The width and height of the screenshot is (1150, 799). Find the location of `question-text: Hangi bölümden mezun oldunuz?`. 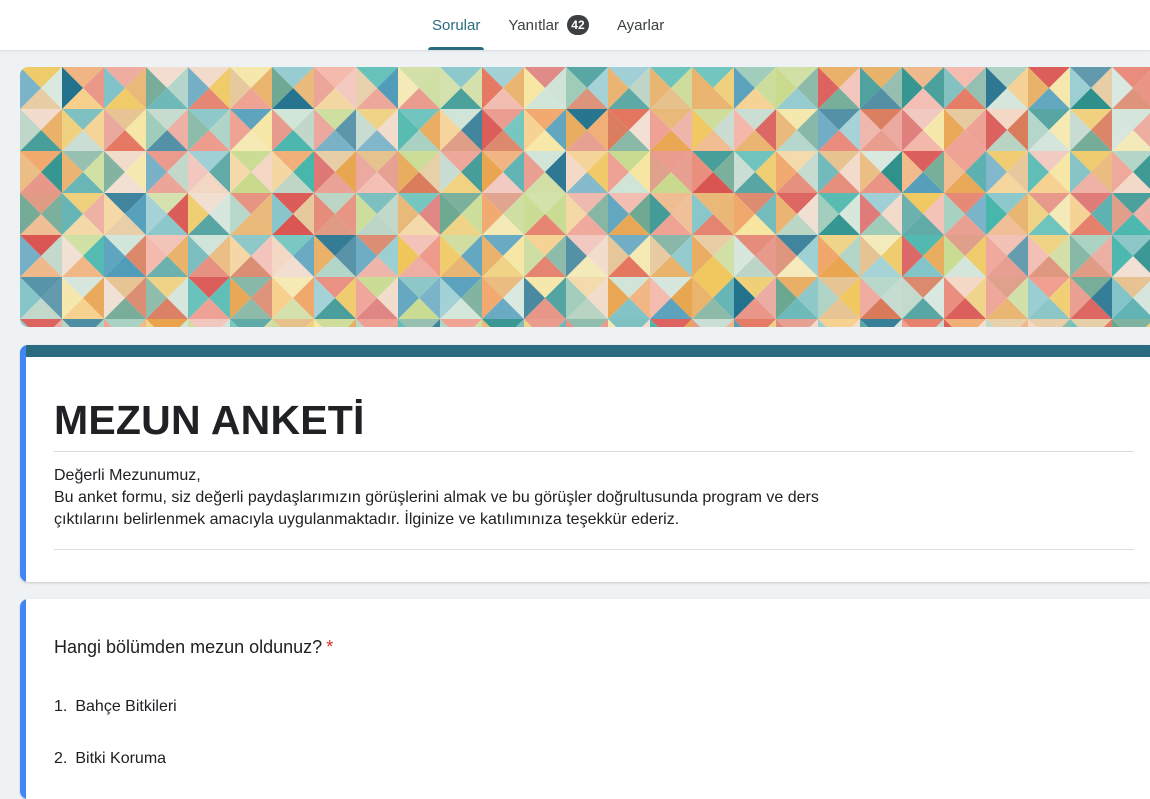

question-text: Hangi bölümden mezun oldunuz? is located at coordinates (188, 647).